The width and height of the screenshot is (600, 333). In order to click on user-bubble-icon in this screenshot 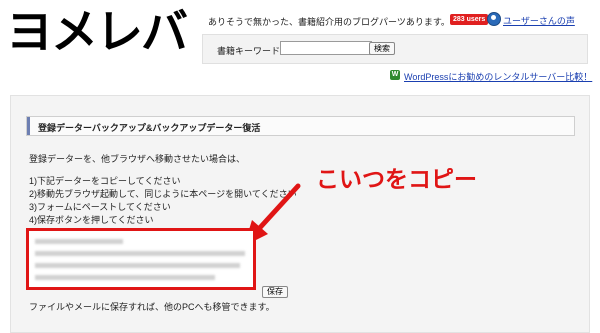, I will do `click(494, 19)`.